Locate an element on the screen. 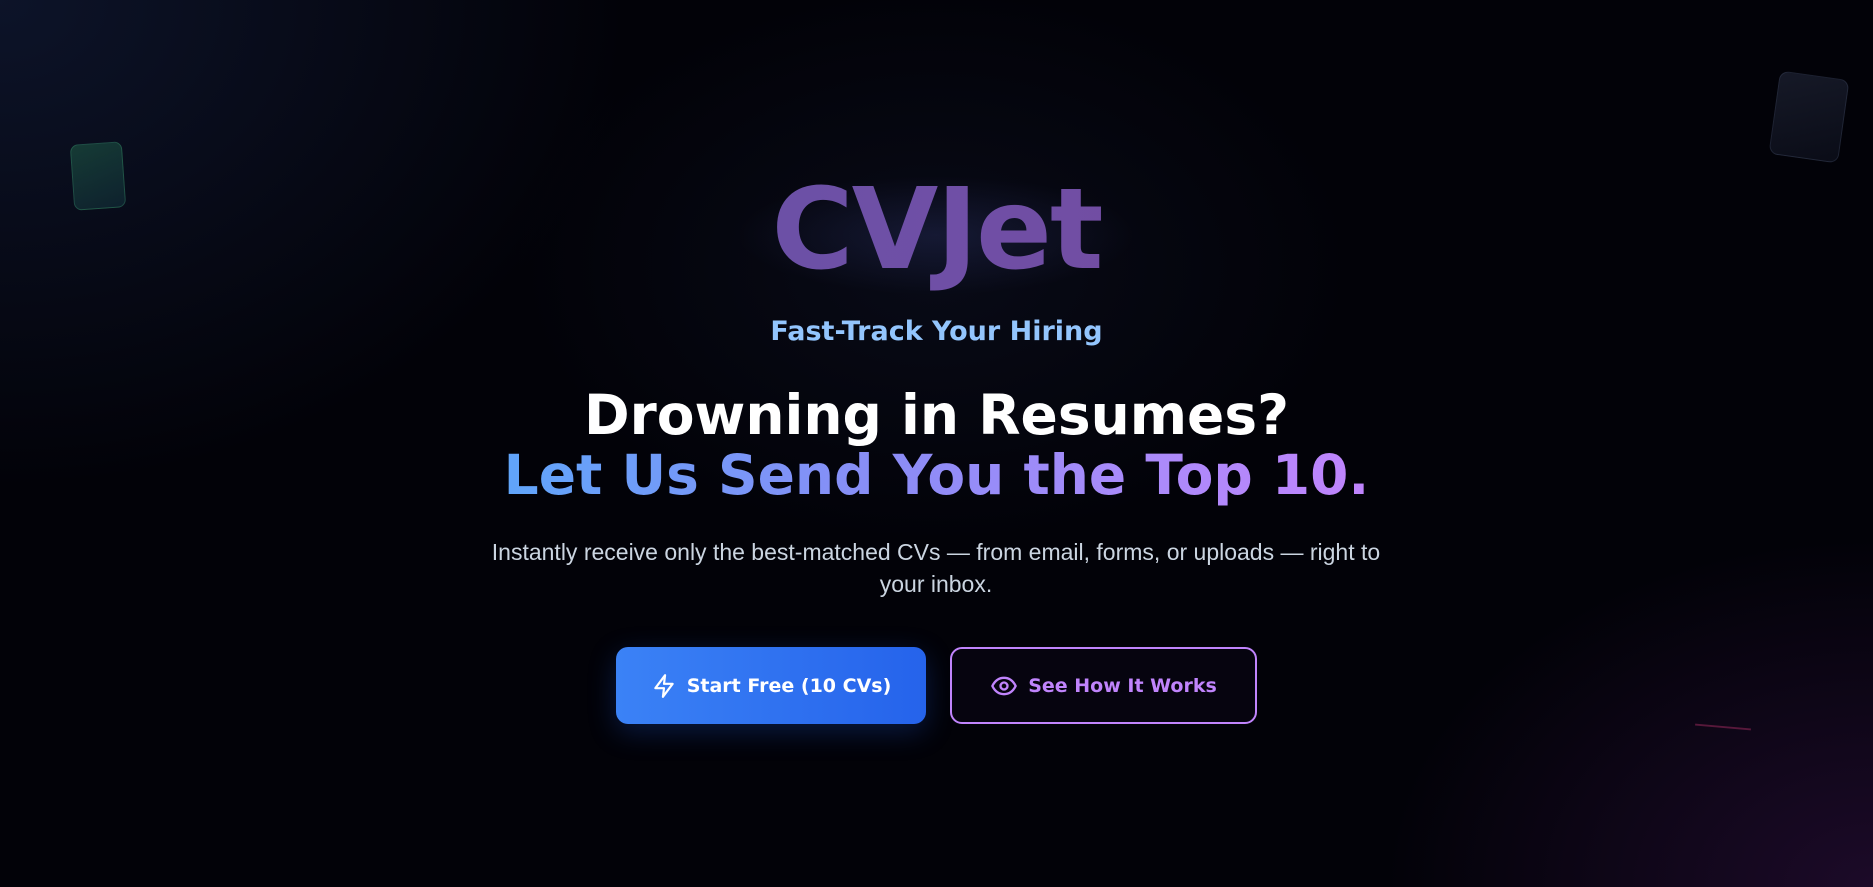 The image size is (1873, 887). hero-headline-line2-wrapper: Let Us Send You the Top 10. is located at coordinates (936, 475).